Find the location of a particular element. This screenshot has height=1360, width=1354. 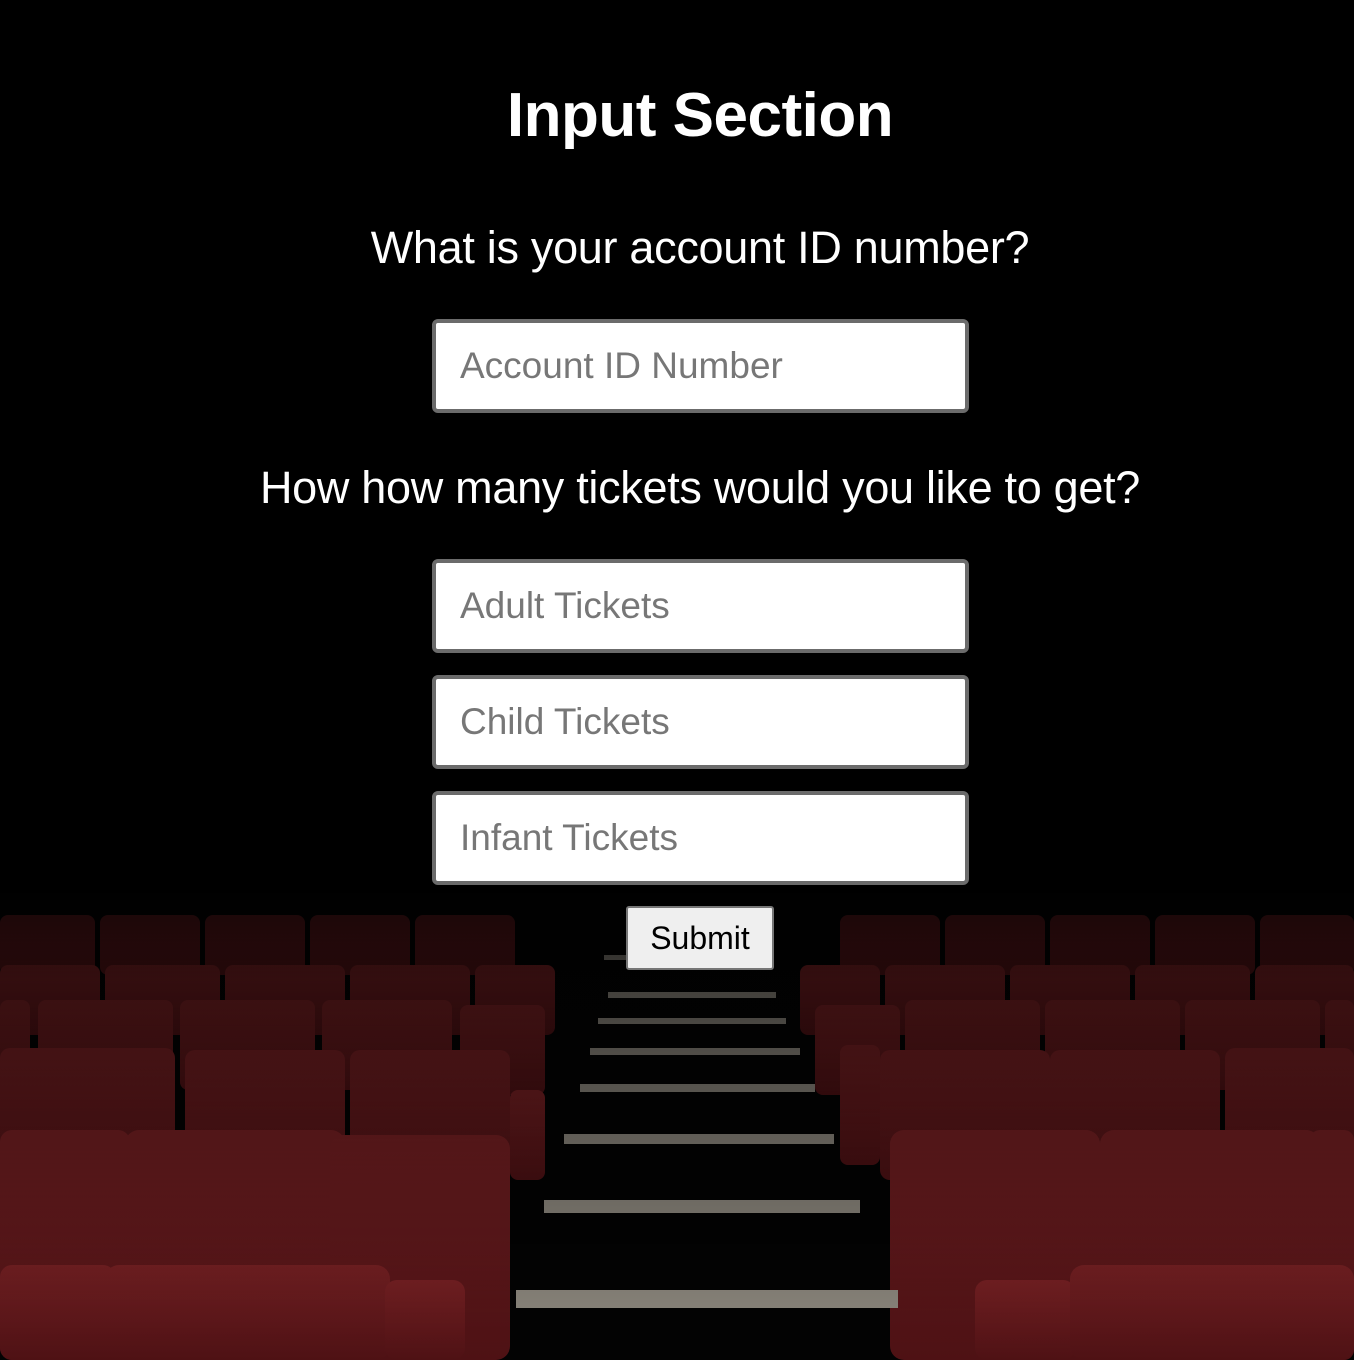

adult-tickets-input is located at coordinates (700, 606).